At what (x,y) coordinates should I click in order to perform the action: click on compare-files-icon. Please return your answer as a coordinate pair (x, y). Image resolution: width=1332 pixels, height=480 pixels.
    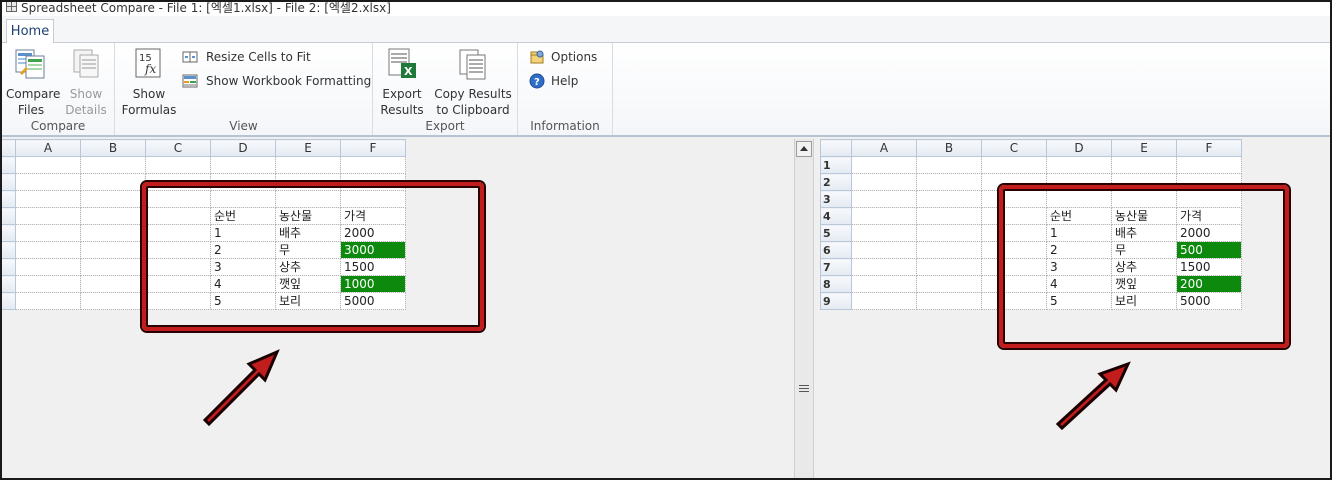
    Looking at the image, I should click on (31, 64).